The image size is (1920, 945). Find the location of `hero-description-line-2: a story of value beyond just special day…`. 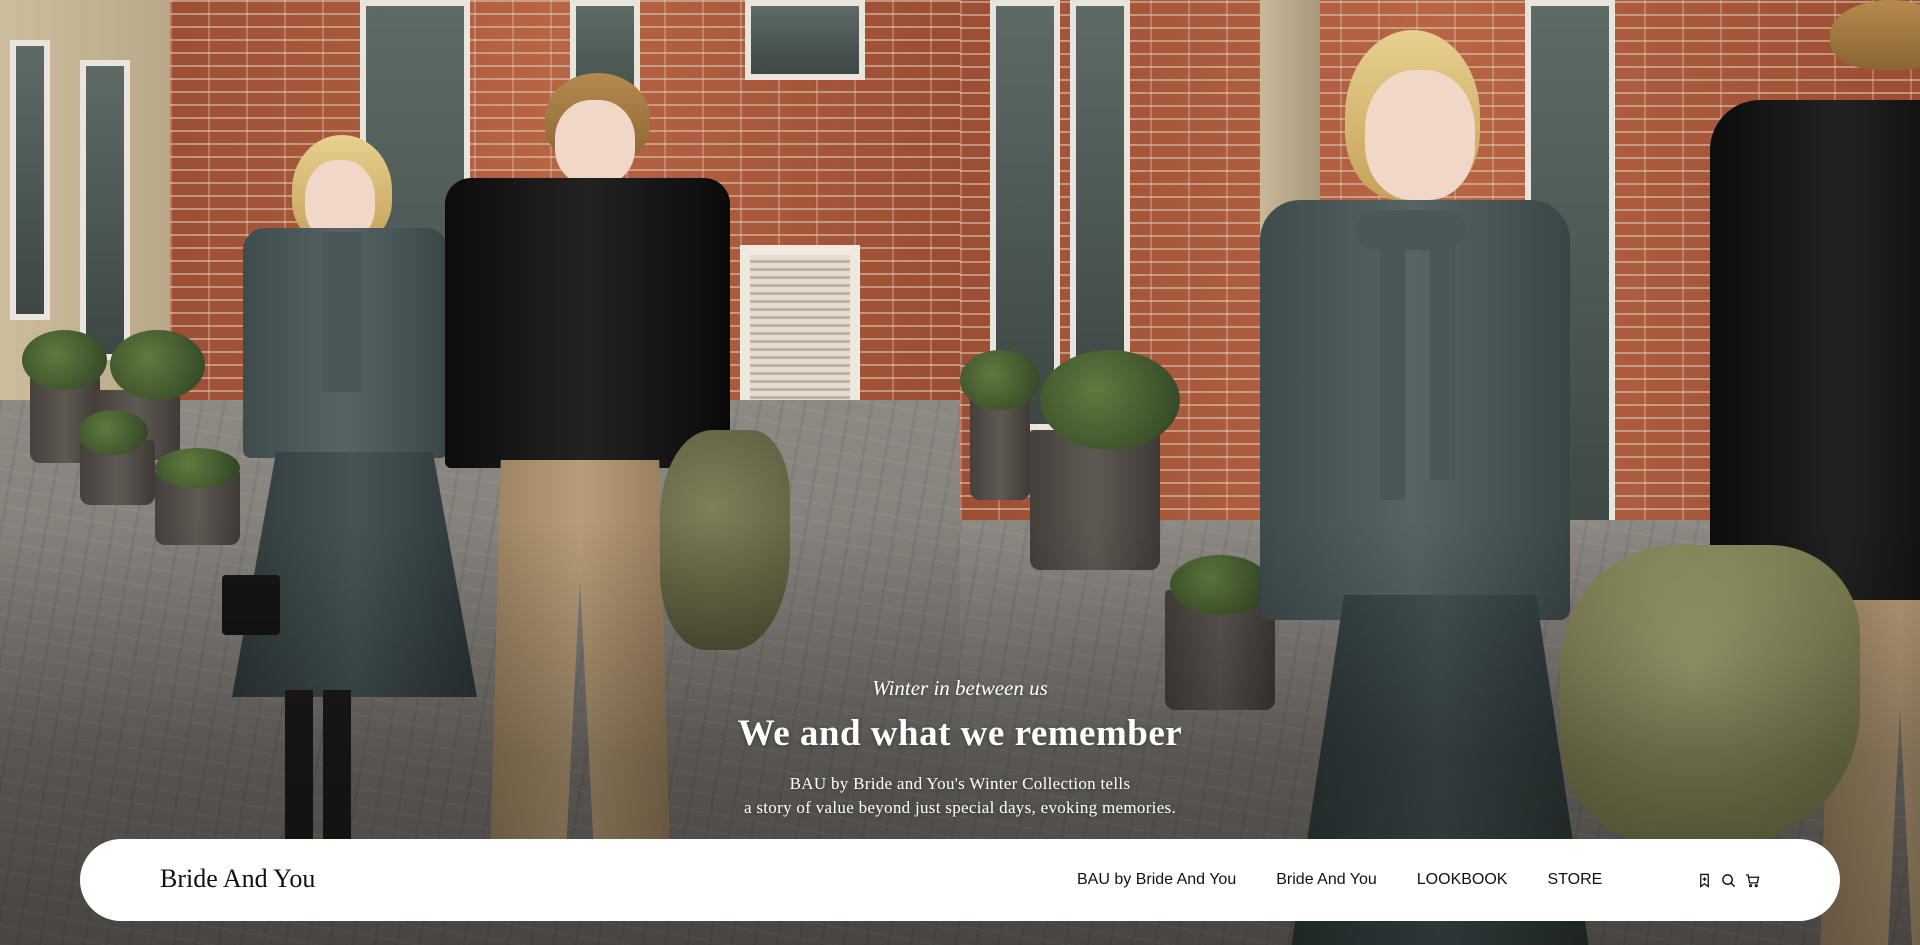

hero-description-line-2: a story of value beyond just special day… is located at coordinates (960, 807).